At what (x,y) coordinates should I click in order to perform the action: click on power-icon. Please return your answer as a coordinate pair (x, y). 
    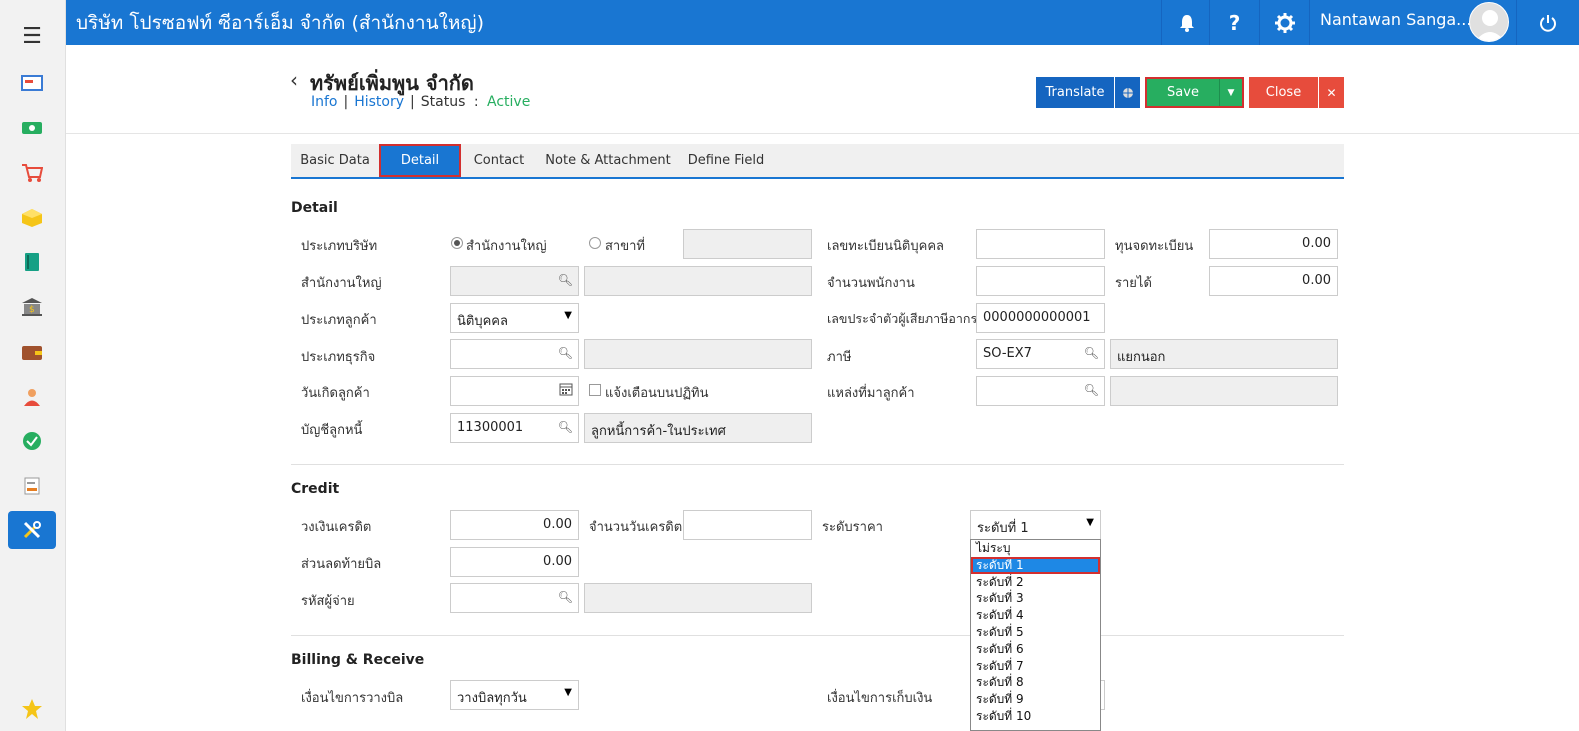
    Looking at the image, I should click on (1547, 22).